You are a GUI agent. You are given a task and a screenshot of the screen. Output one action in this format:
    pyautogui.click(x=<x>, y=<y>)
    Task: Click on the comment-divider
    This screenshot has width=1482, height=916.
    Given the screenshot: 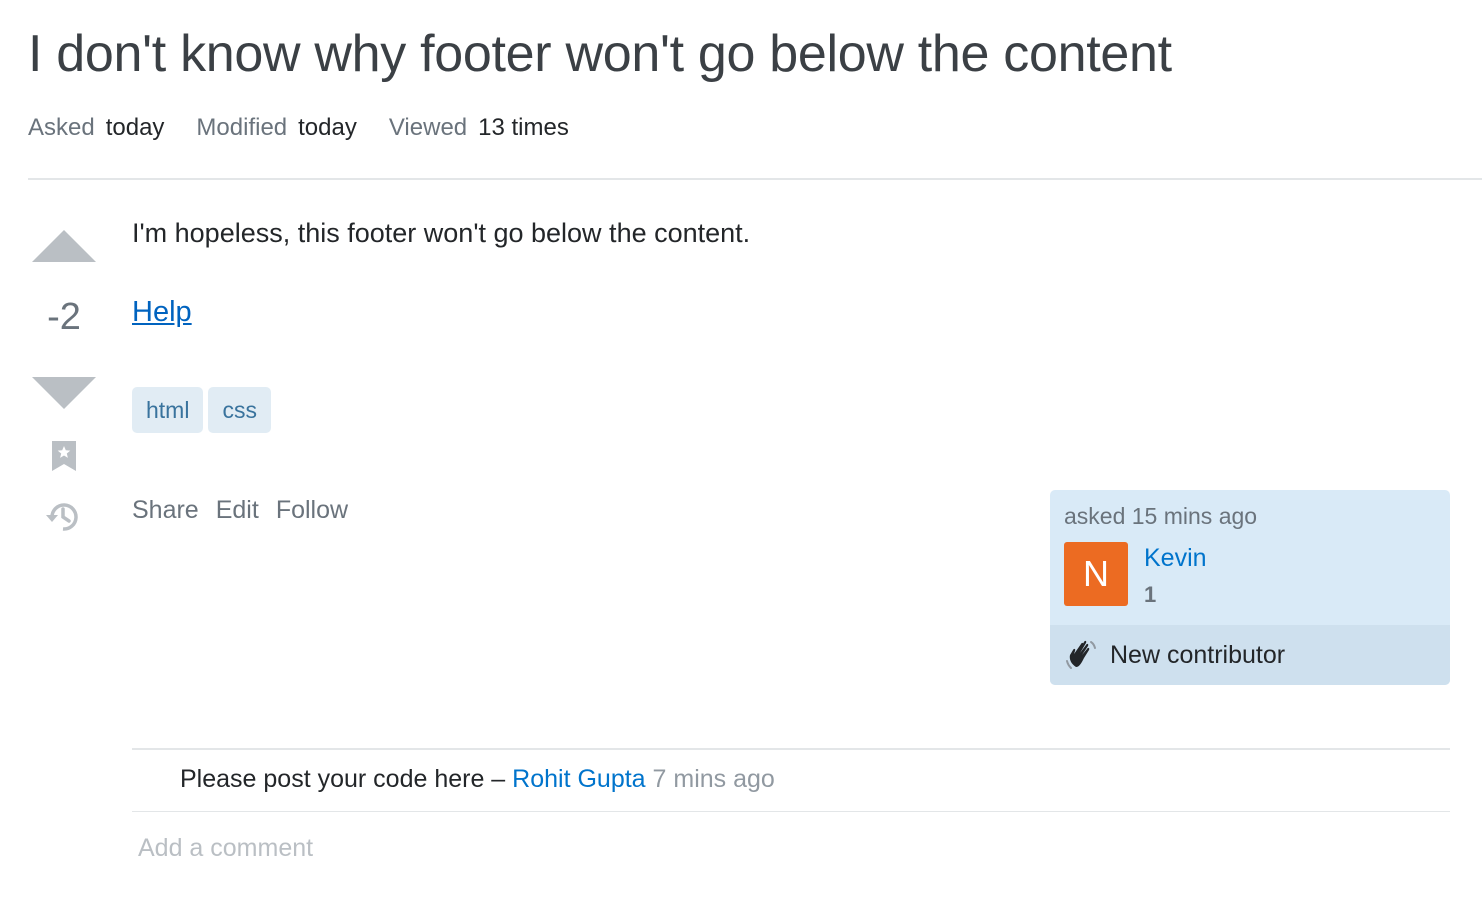 What is the action you would take?
    pyautogui.click(x=791, y=811)
    